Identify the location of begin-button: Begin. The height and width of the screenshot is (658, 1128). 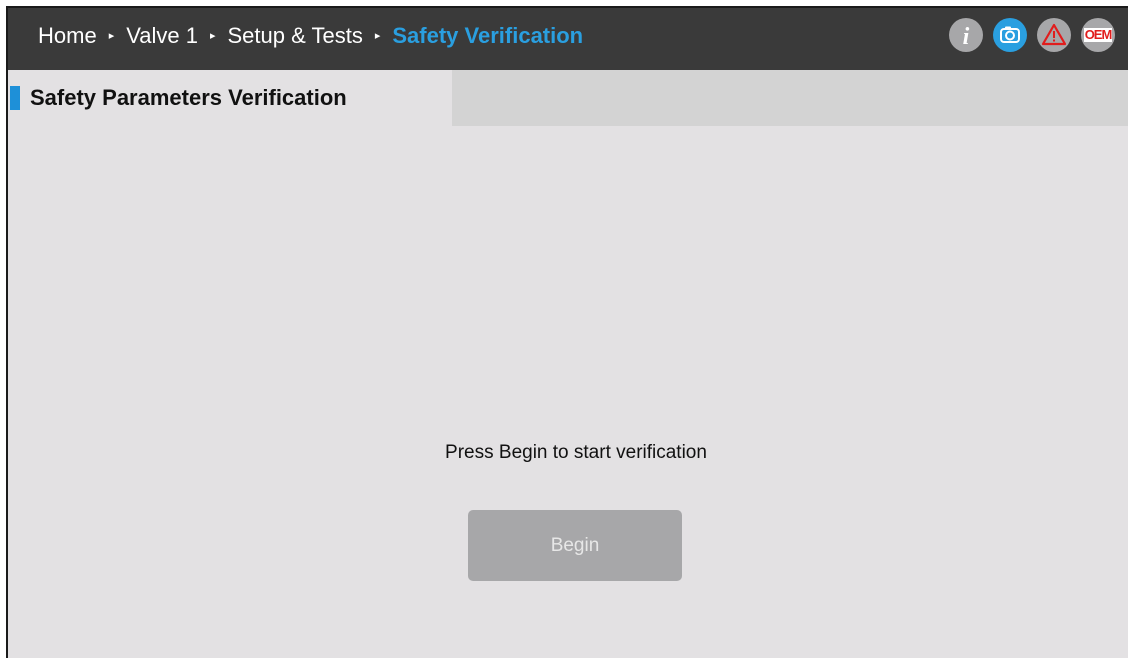
(575, 545).